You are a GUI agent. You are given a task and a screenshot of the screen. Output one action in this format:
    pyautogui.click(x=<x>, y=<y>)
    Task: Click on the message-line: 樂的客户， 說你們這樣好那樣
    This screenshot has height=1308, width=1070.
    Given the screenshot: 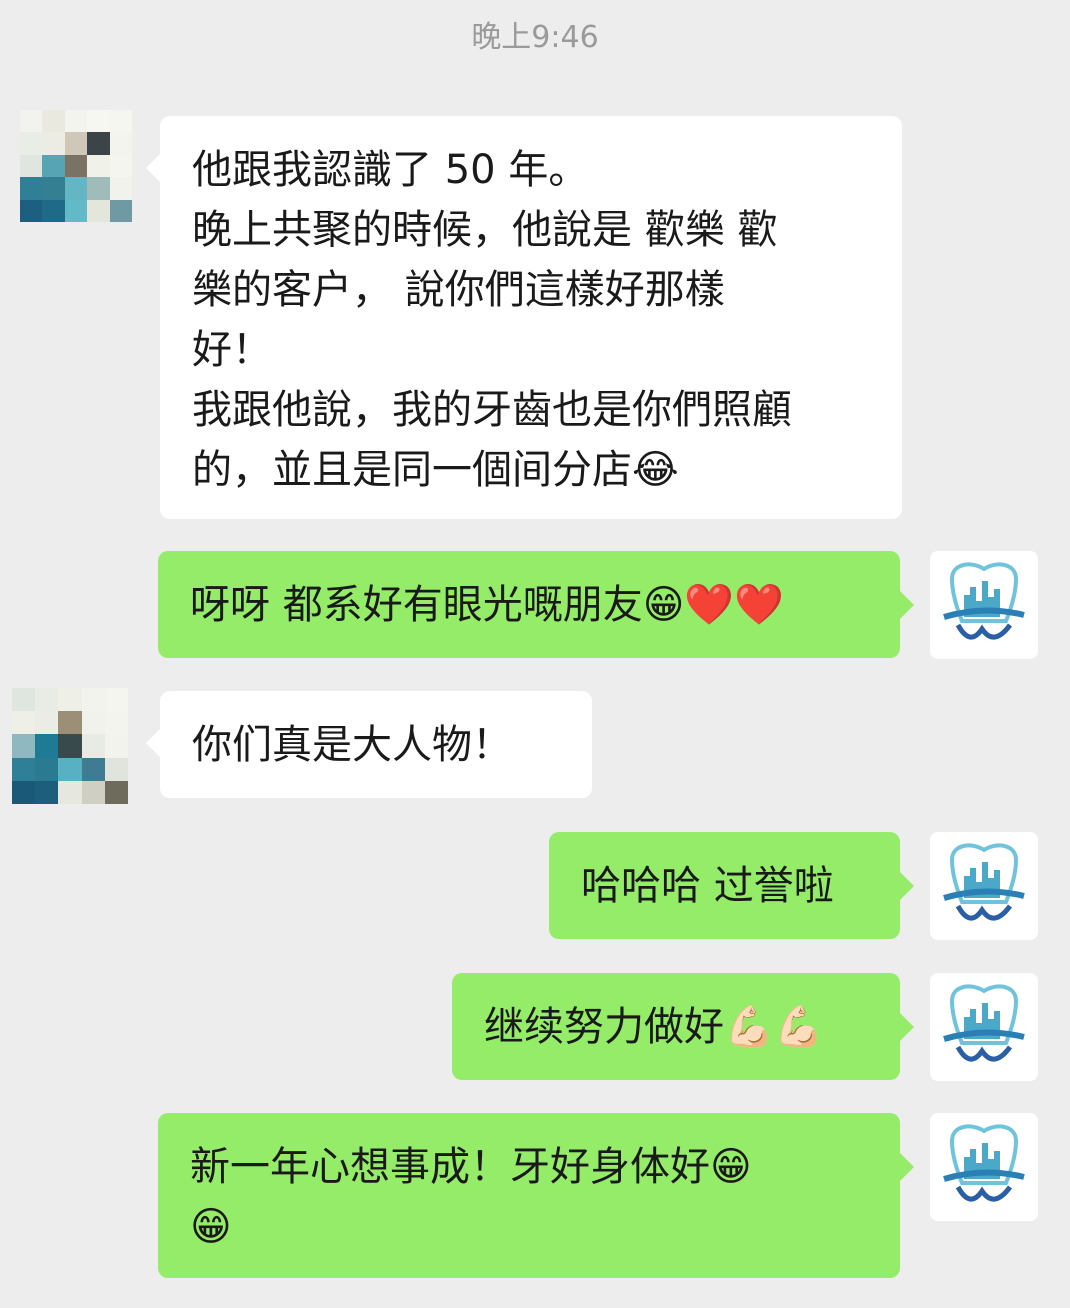 What is the action you would take?
    pyautogui.click(x=458, y=290)
    